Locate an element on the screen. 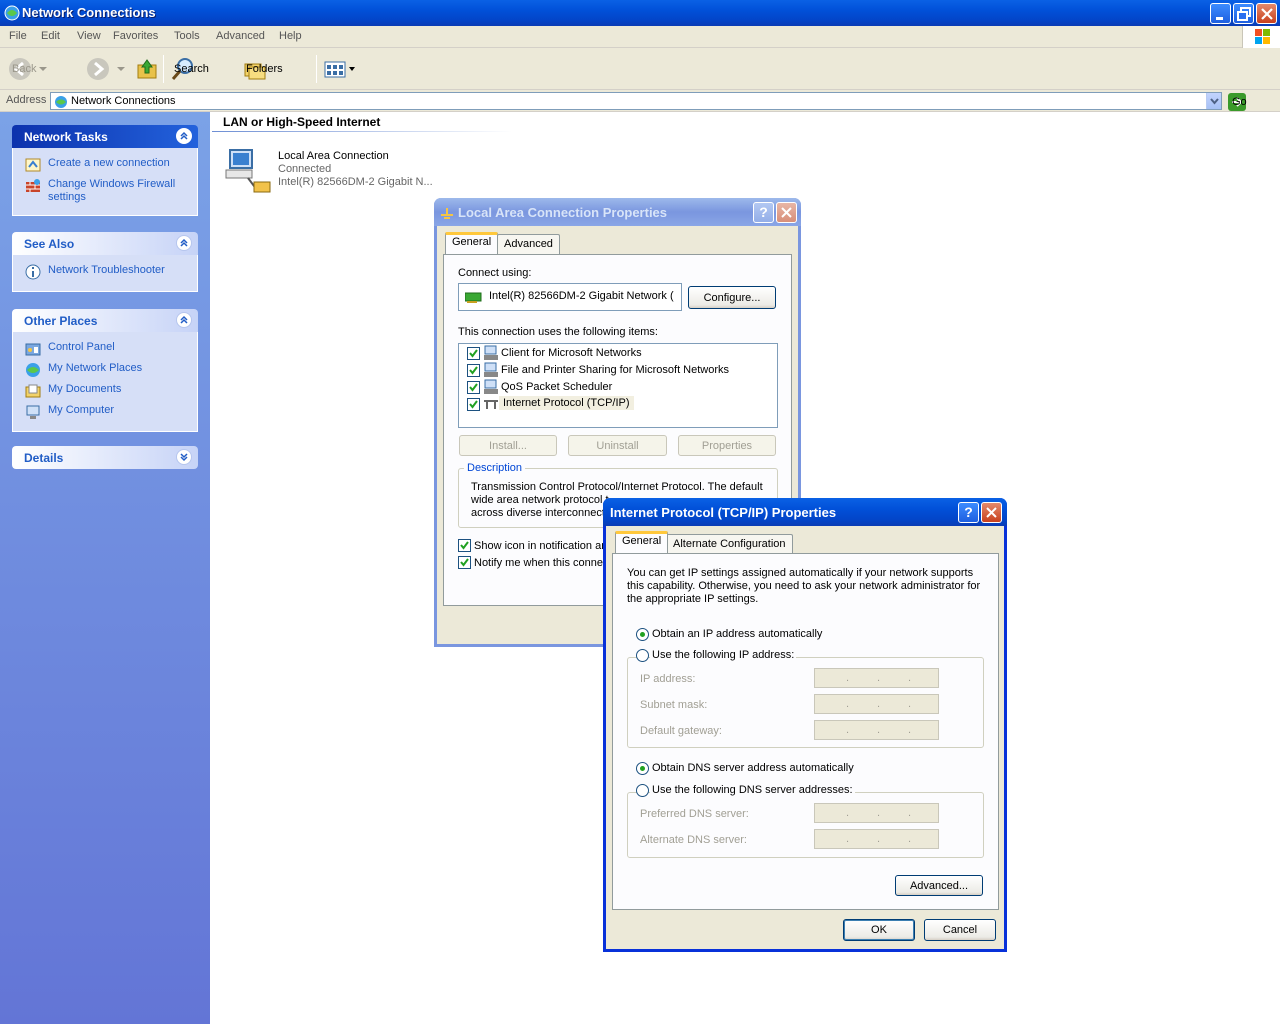  use-ip-label: Use the following IP address: is located at coordinates (723, 655).